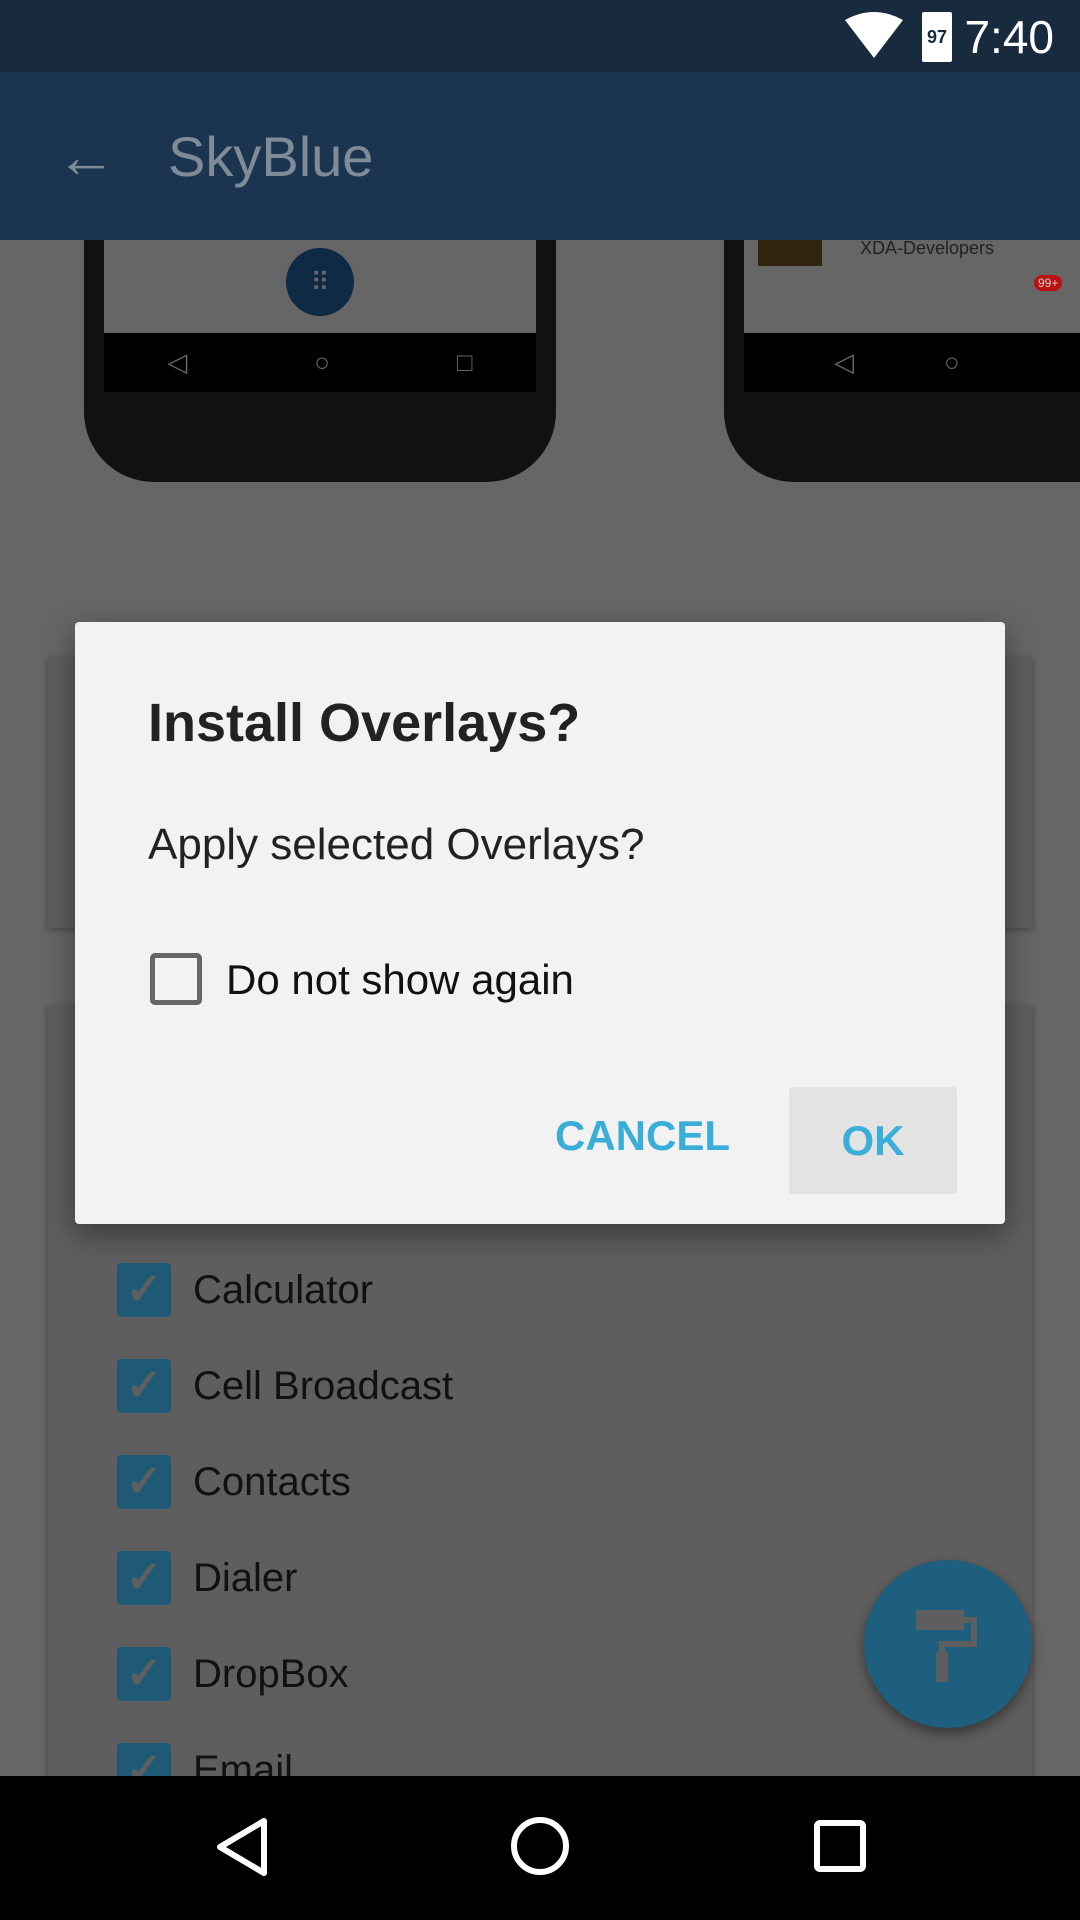 This screenshot has width=1080, height=1920. I want to click on apply-fab, so click(948, 1644).